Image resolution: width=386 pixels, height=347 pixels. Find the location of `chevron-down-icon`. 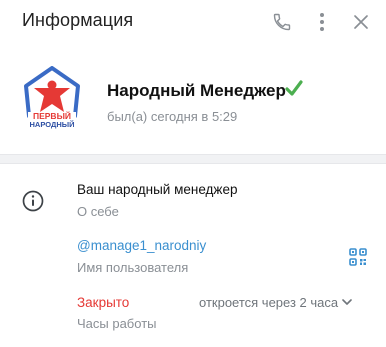

chevron-down-icon is located at coordinates (347, 302).